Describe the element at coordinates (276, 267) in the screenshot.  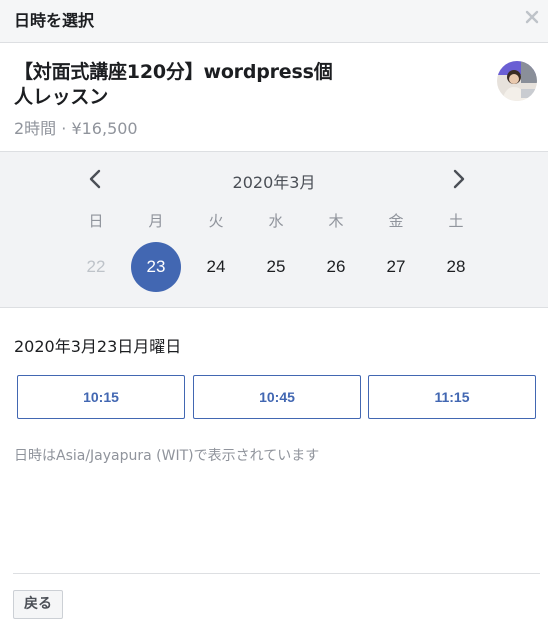
I see `calendar-day: 25` at that location.